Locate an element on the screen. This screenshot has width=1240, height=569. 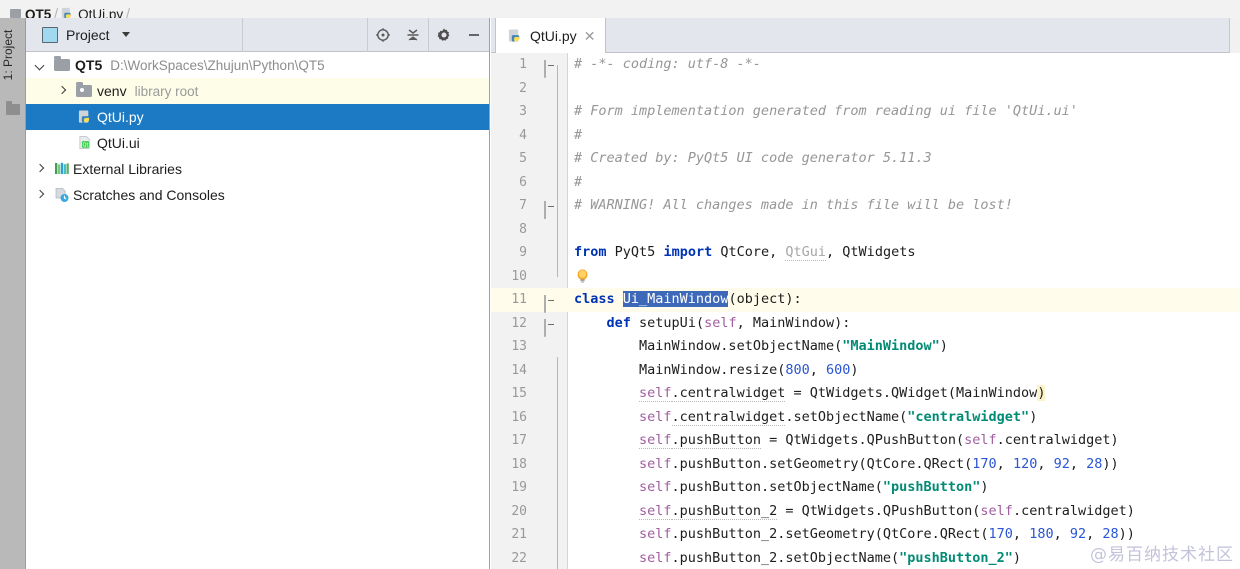
line-number: 7 is located at coordinates (523, 205).